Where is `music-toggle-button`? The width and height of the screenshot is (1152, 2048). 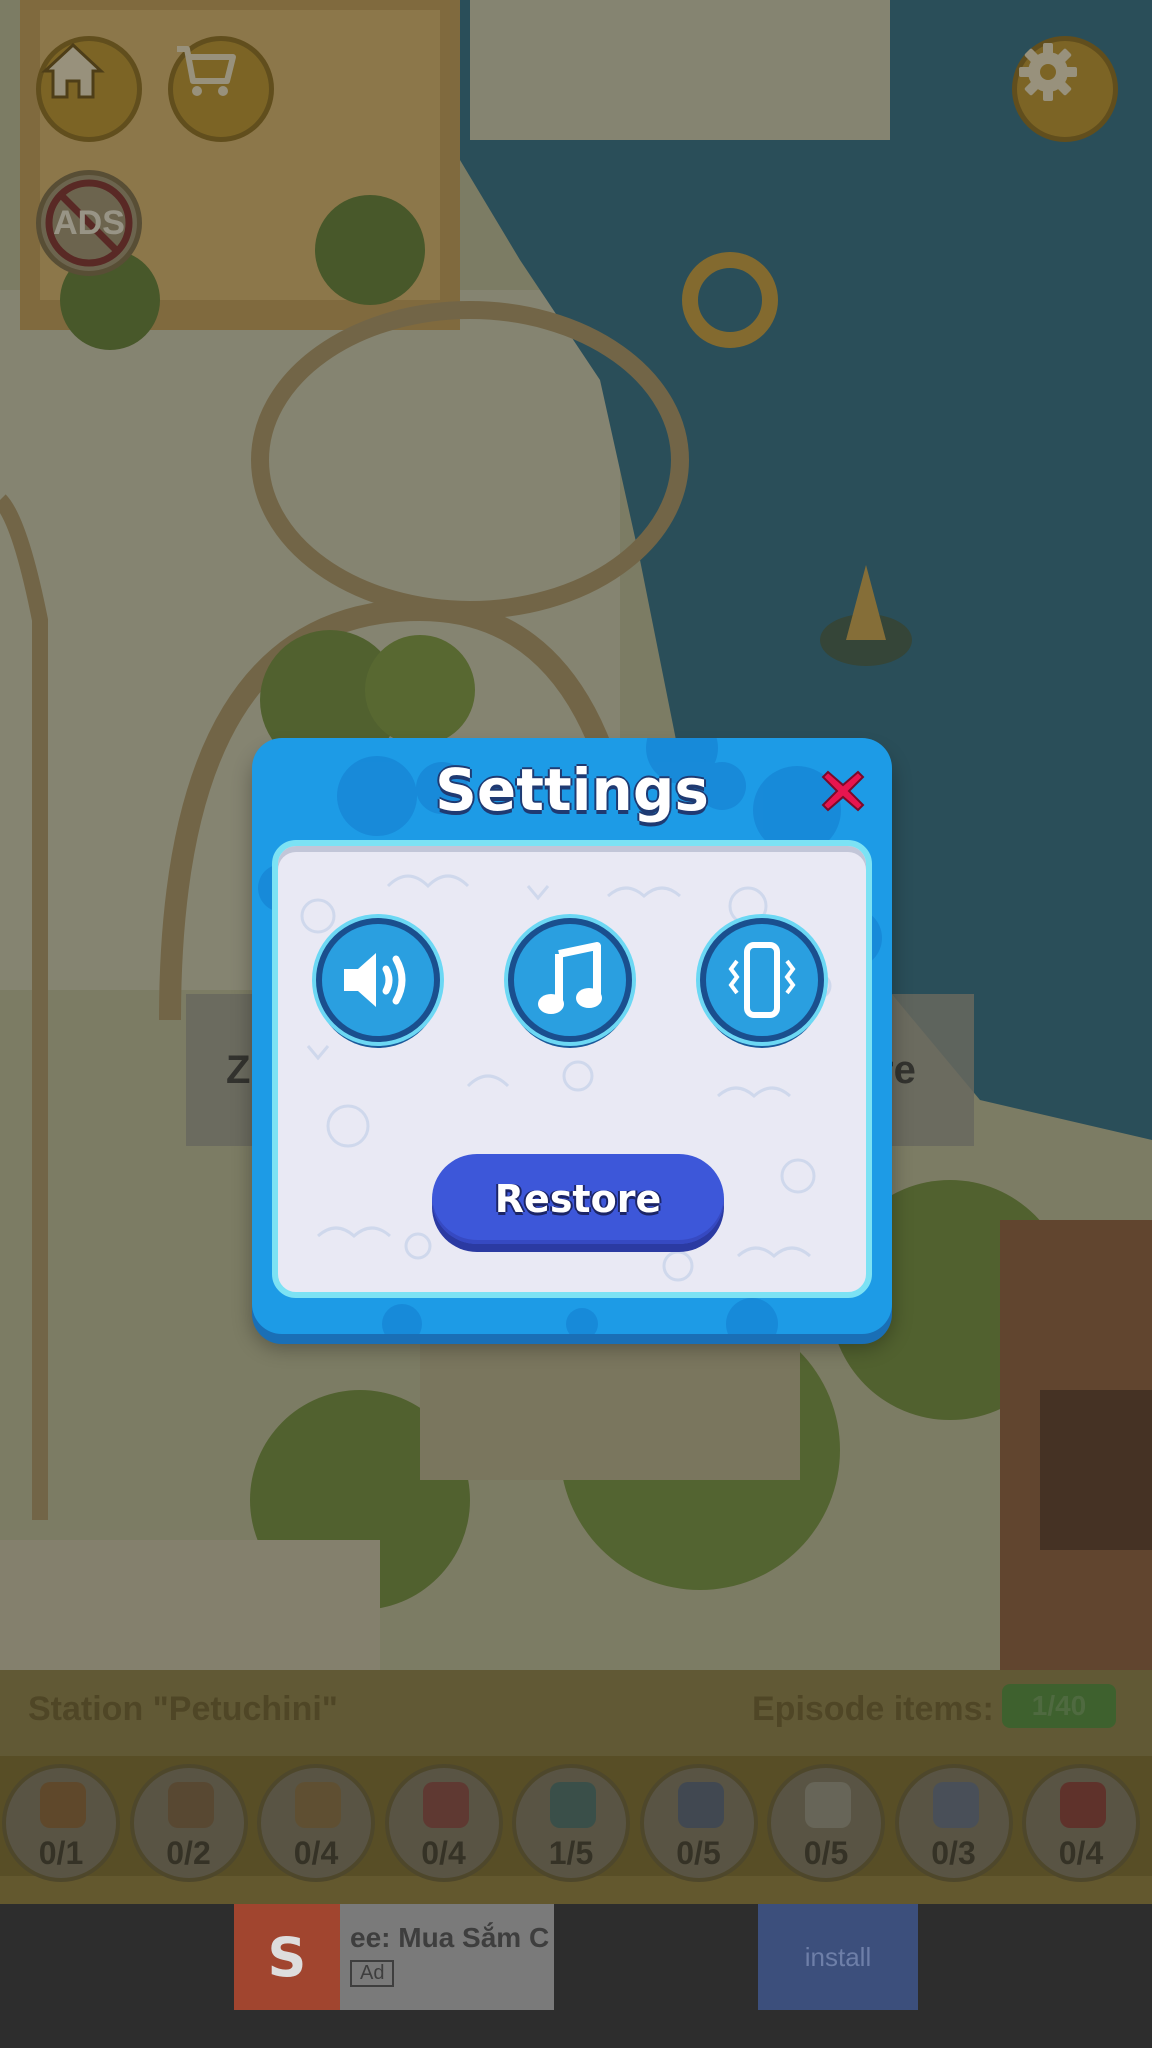
music-toggle-button is located at coordinates (570, 980).